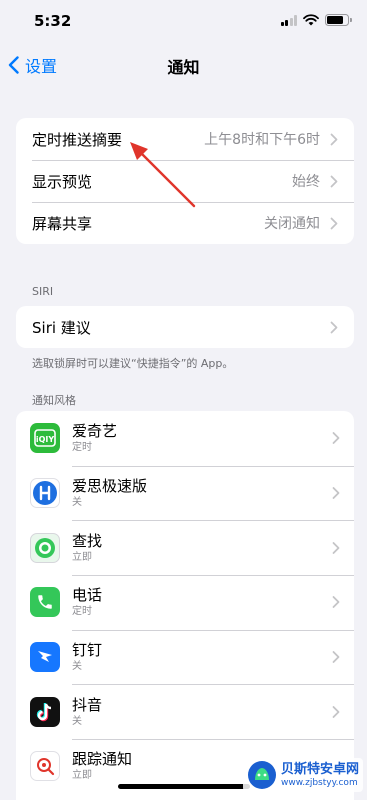  Describe the element at coordinates (183, 67) in the screenshot. I see `page-title: 通知` at that location.